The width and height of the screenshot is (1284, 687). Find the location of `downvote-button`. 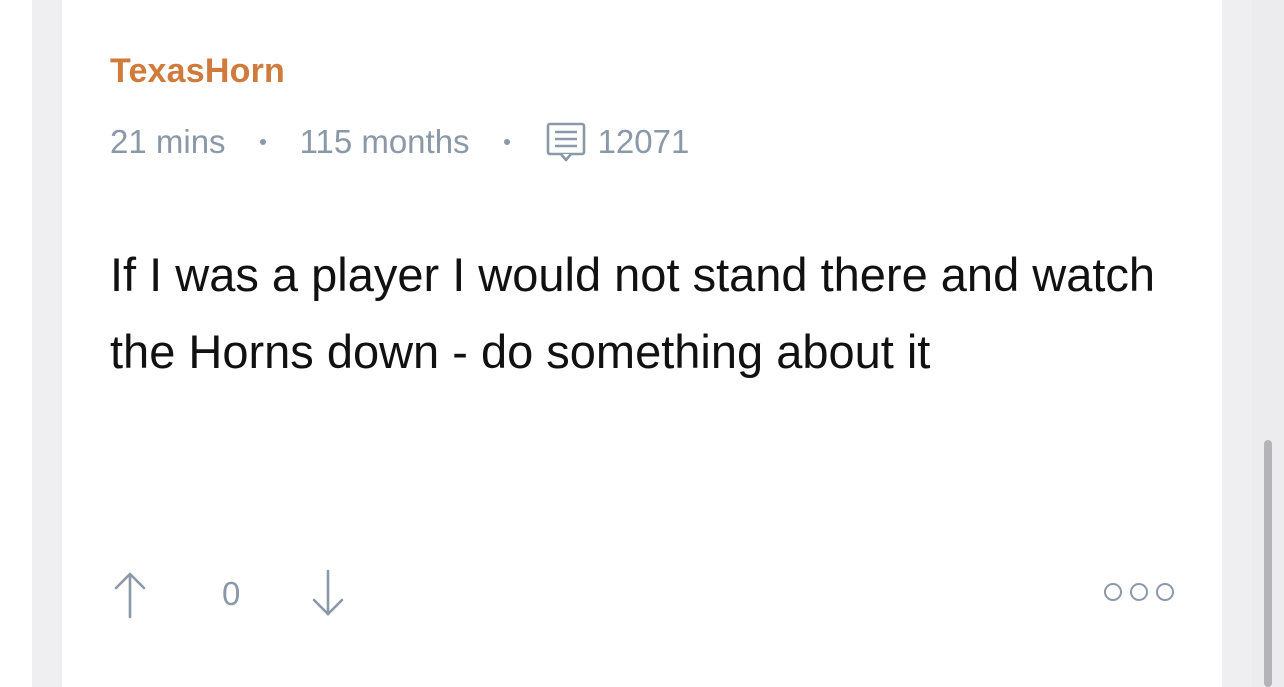

downvote-button is located at coordinates (328, 594).